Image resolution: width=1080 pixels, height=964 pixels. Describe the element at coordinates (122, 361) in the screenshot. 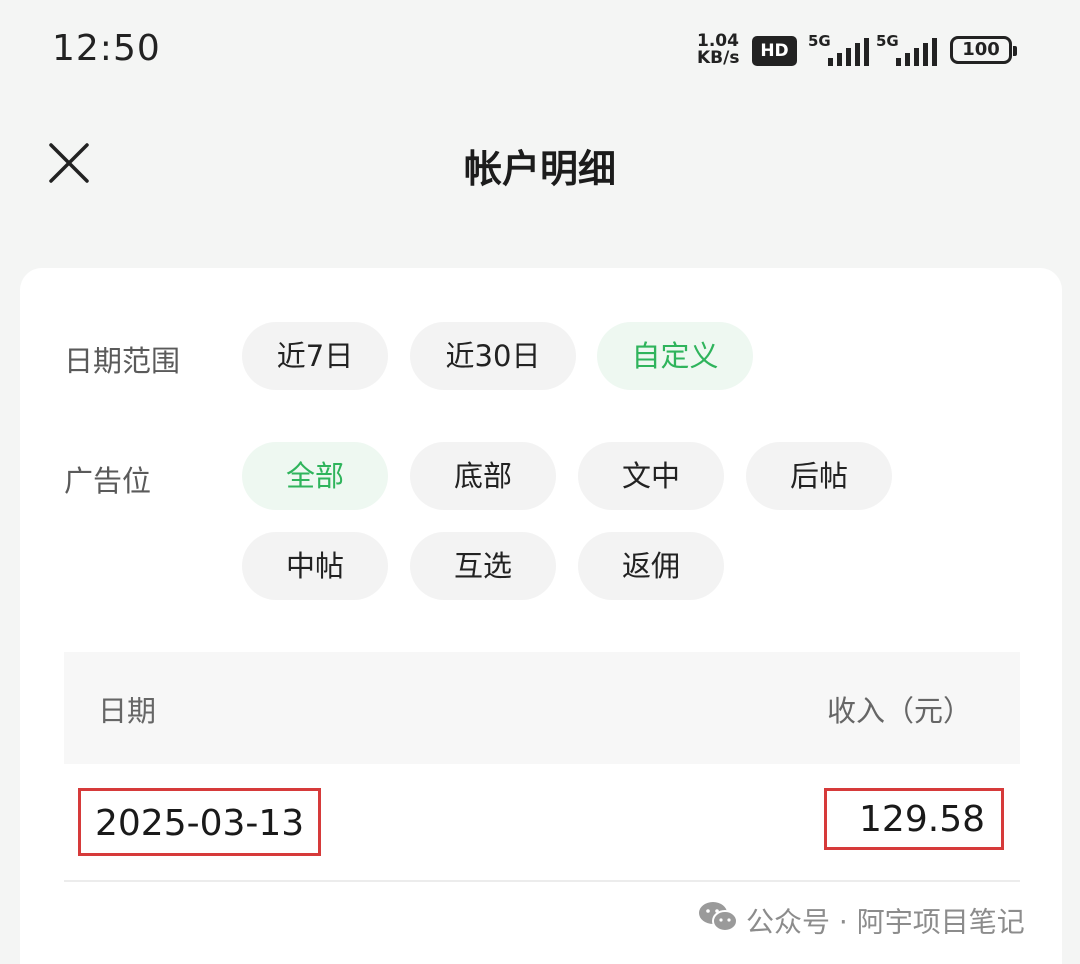

I see `date-range-label: 日期范围` at that location.